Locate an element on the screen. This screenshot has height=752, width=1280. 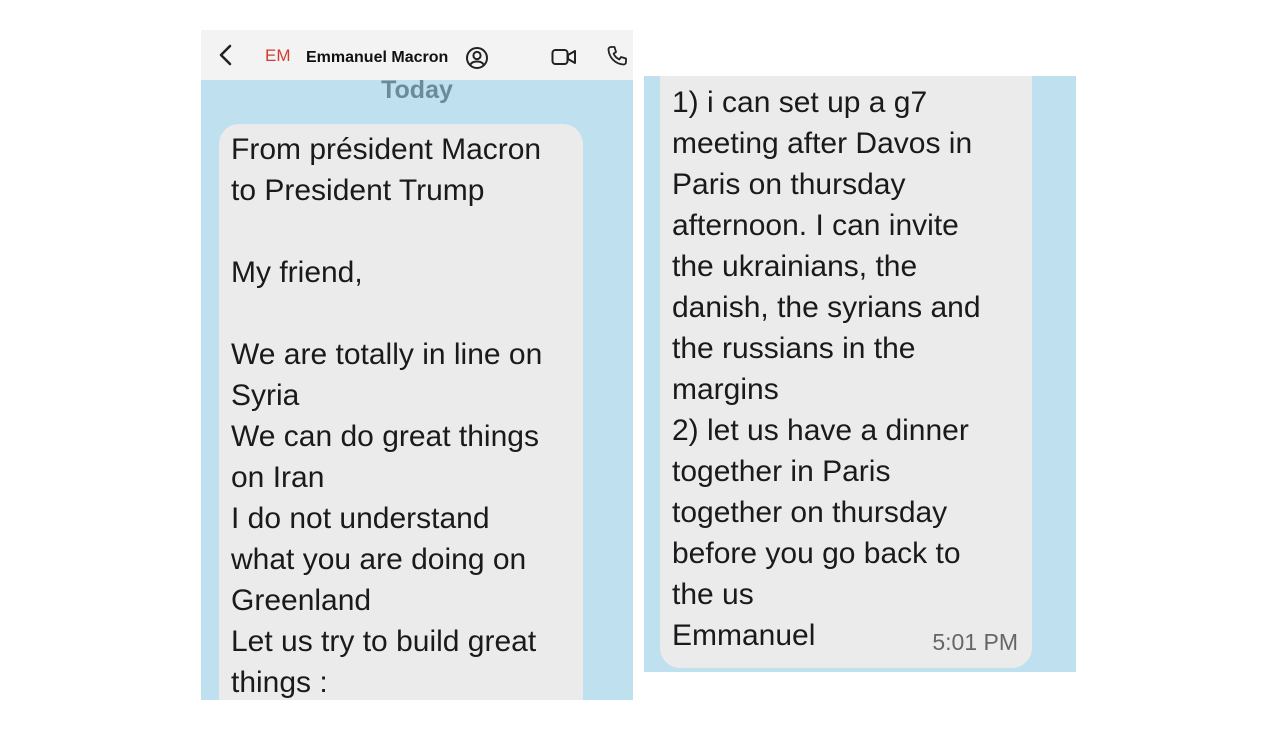
contact-name: Emmanuel Macron is located at coordinates (377, 58).